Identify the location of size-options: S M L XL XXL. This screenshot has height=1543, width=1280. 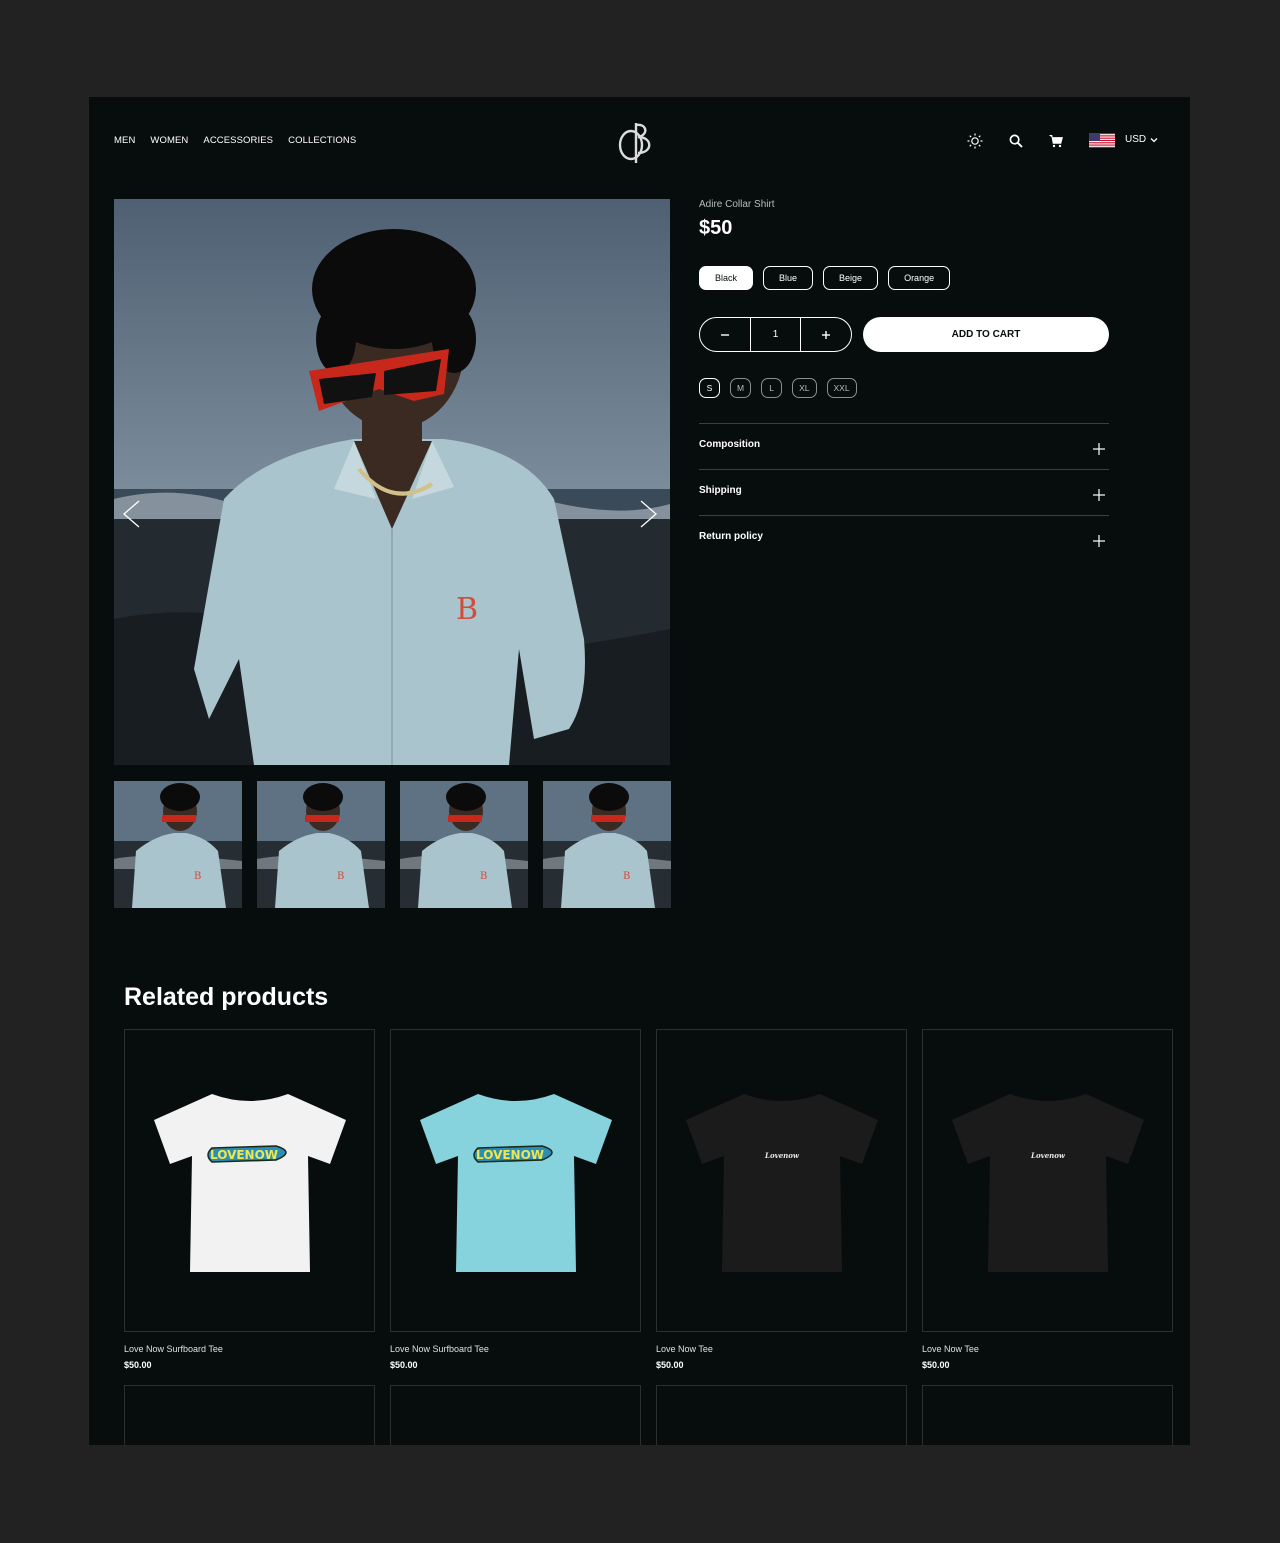
(778, 388).